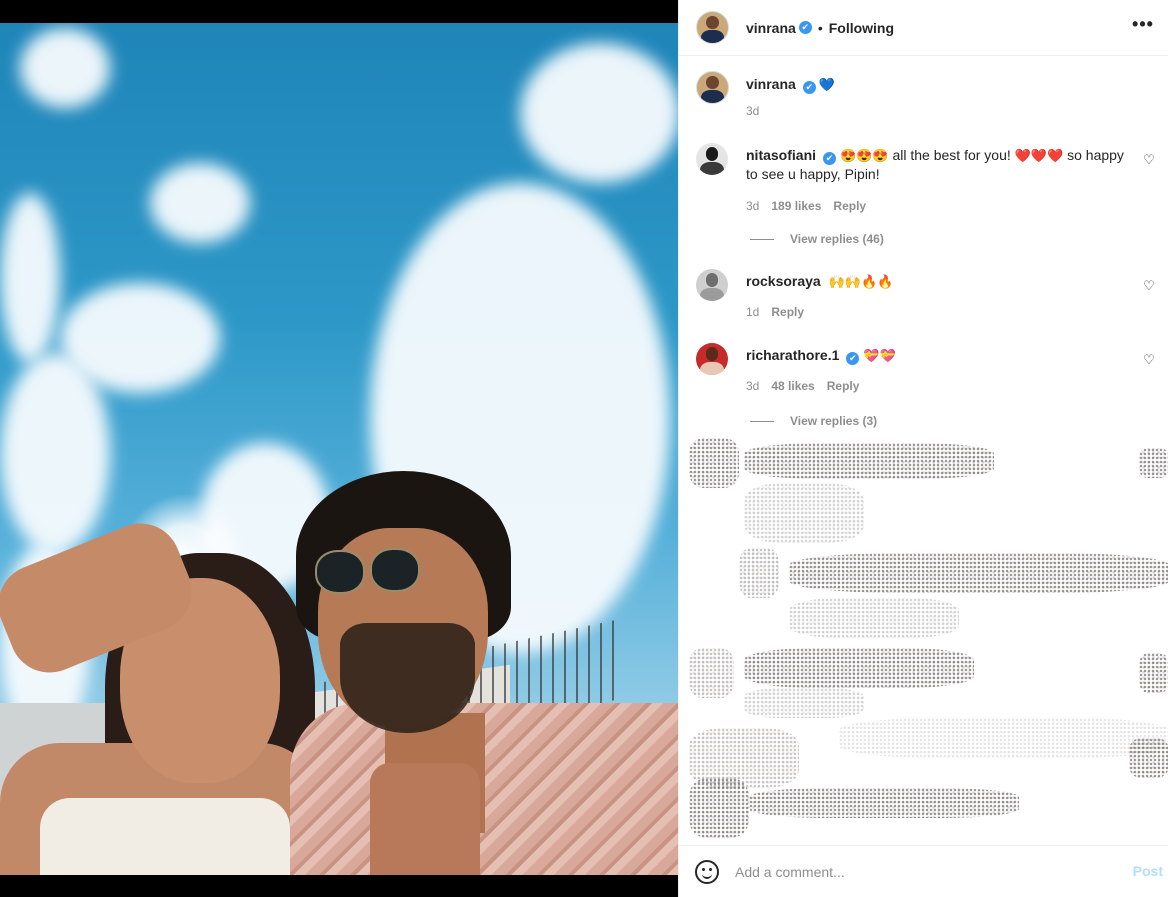 Image resolution: width=1168 pixels, height=897 pixels. What do you see at coordinates (861, 281) in the screenshot?
I see `comment-text: 🙌🙌🔥🔥` at bounding box center [861, 281].